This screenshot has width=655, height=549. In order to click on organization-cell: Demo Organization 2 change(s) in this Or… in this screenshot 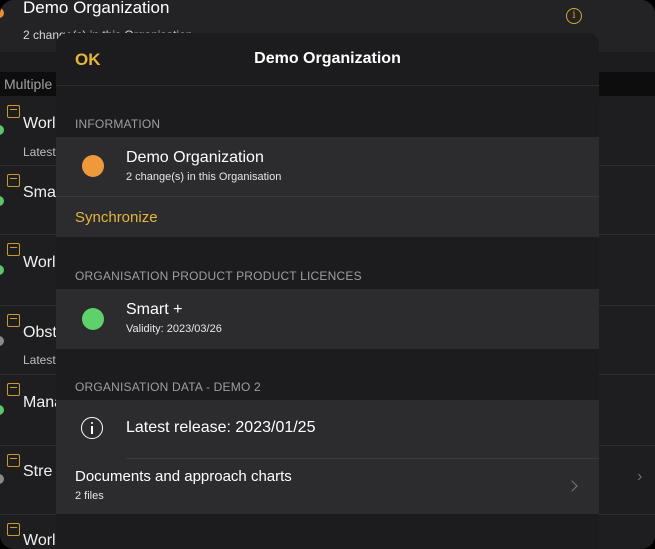, I will do `click(327, 166)`.